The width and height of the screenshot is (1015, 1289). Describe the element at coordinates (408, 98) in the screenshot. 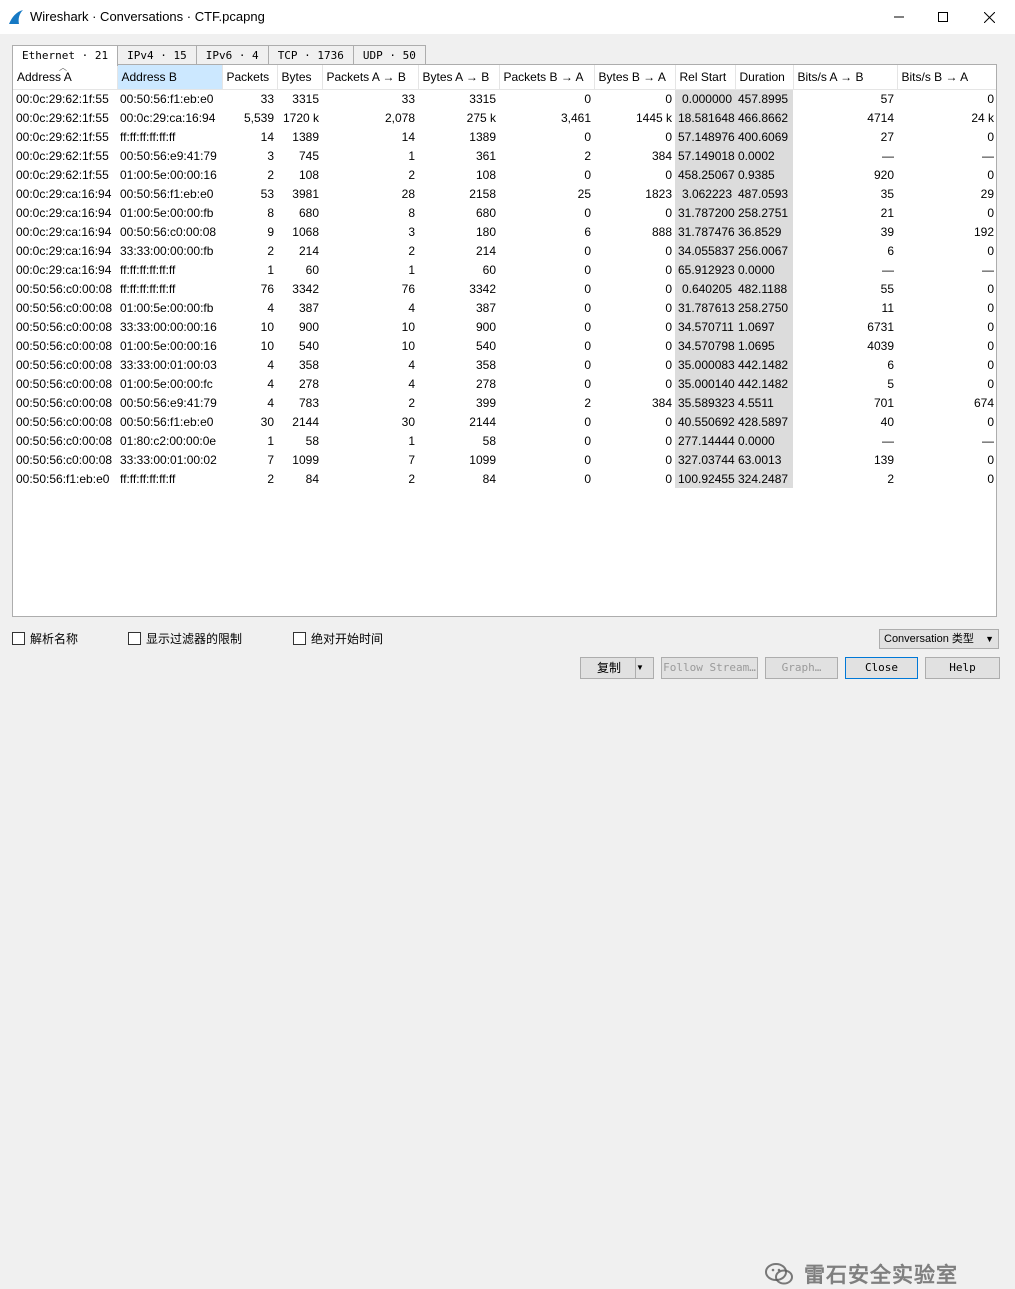

I see `table-cell: 33` at that location.